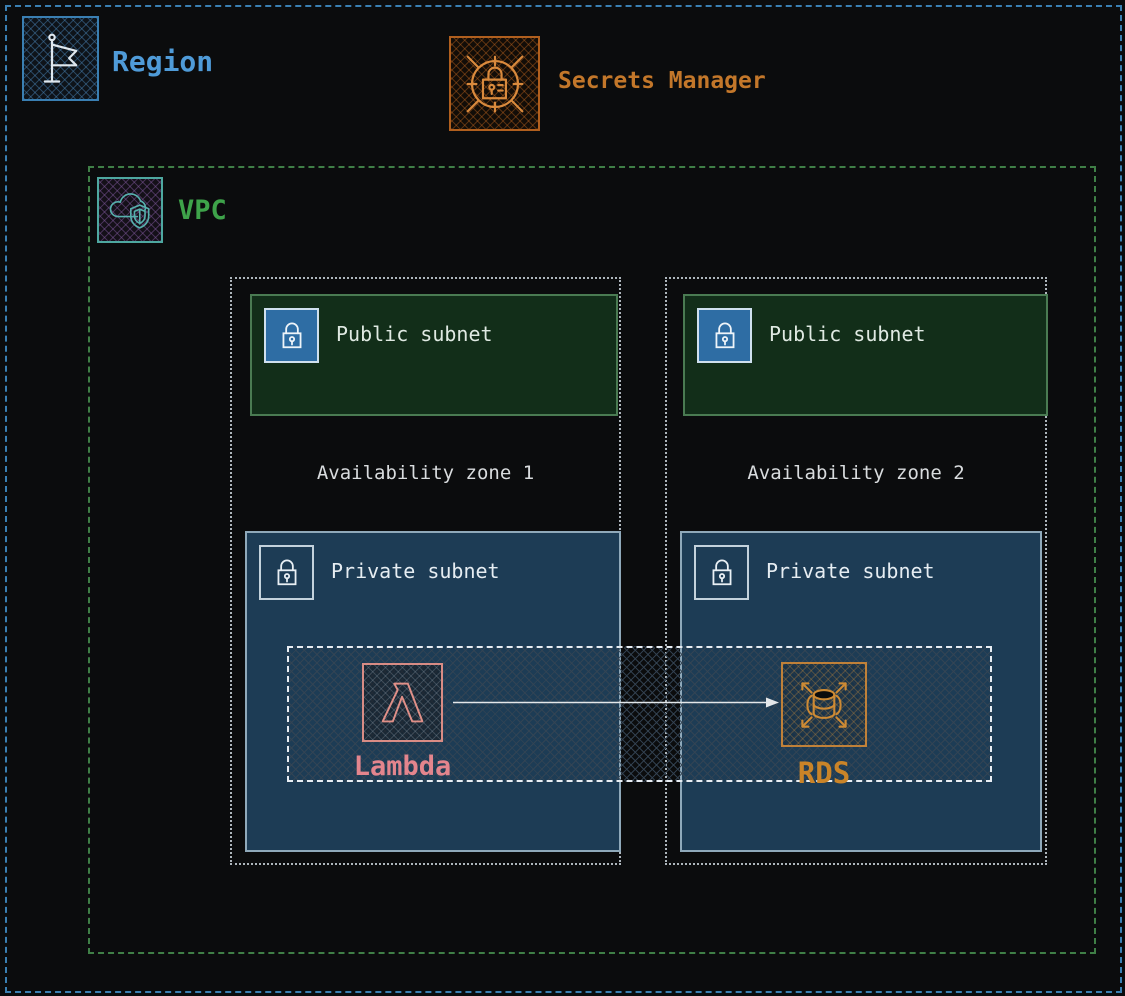 Image resolution: width=1125 pixels, height=996 pixels. I want to click on secrets-manager-label: Secrets Manager, so click(662, 81).